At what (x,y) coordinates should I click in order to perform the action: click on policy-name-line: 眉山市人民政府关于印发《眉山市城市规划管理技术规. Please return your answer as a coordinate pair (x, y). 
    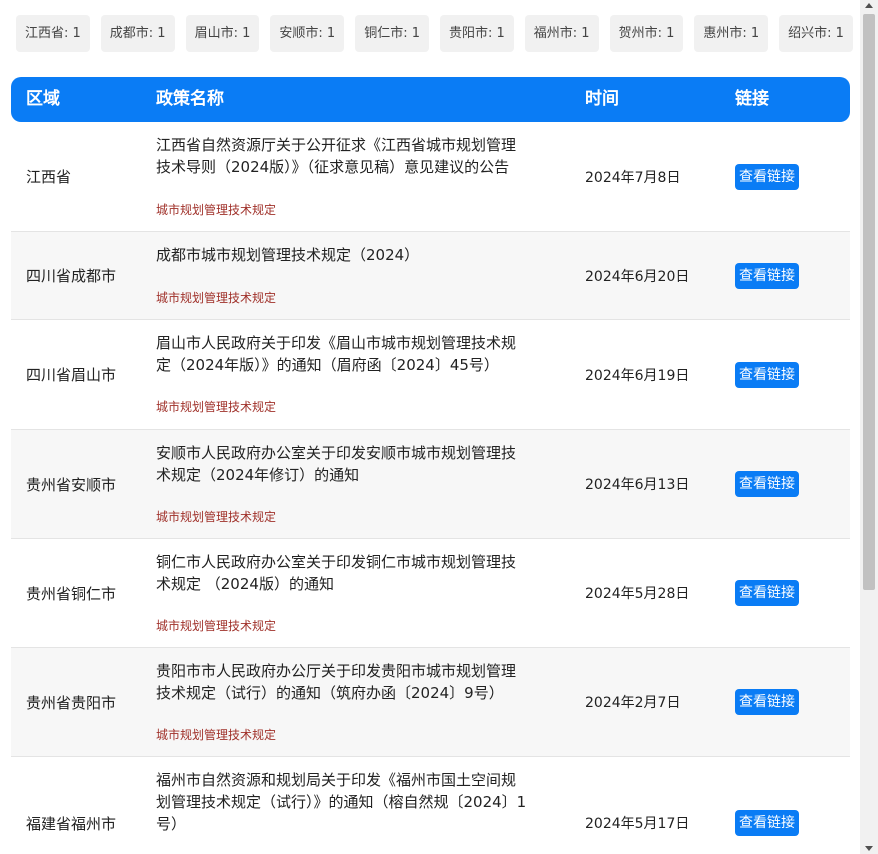
    Looking at the image, I should click on (336, 343).